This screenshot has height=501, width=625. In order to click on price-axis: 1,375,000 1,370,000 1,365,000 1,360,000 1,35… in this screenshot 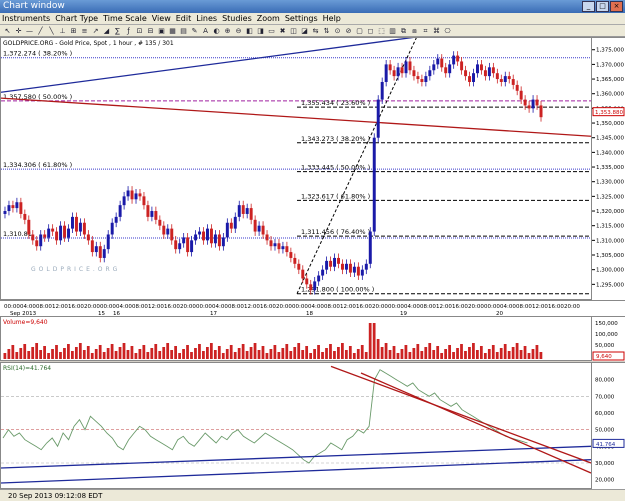, I will do `click(608, 168)`.